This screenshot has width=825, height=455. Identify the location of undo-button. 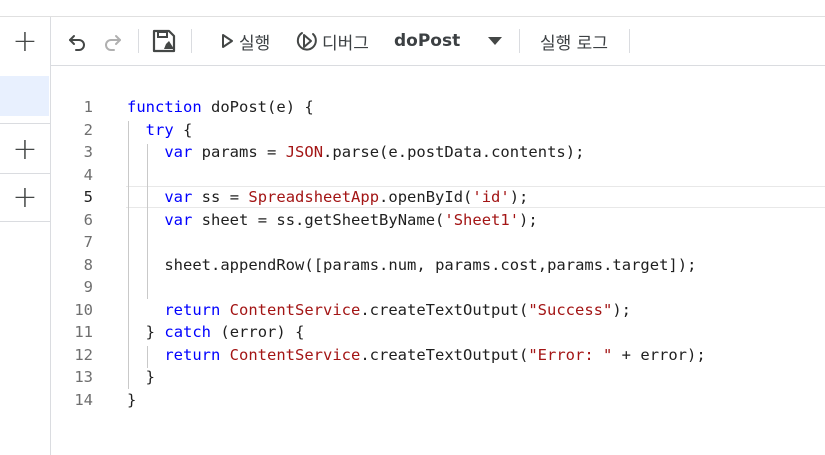
(77, 41).